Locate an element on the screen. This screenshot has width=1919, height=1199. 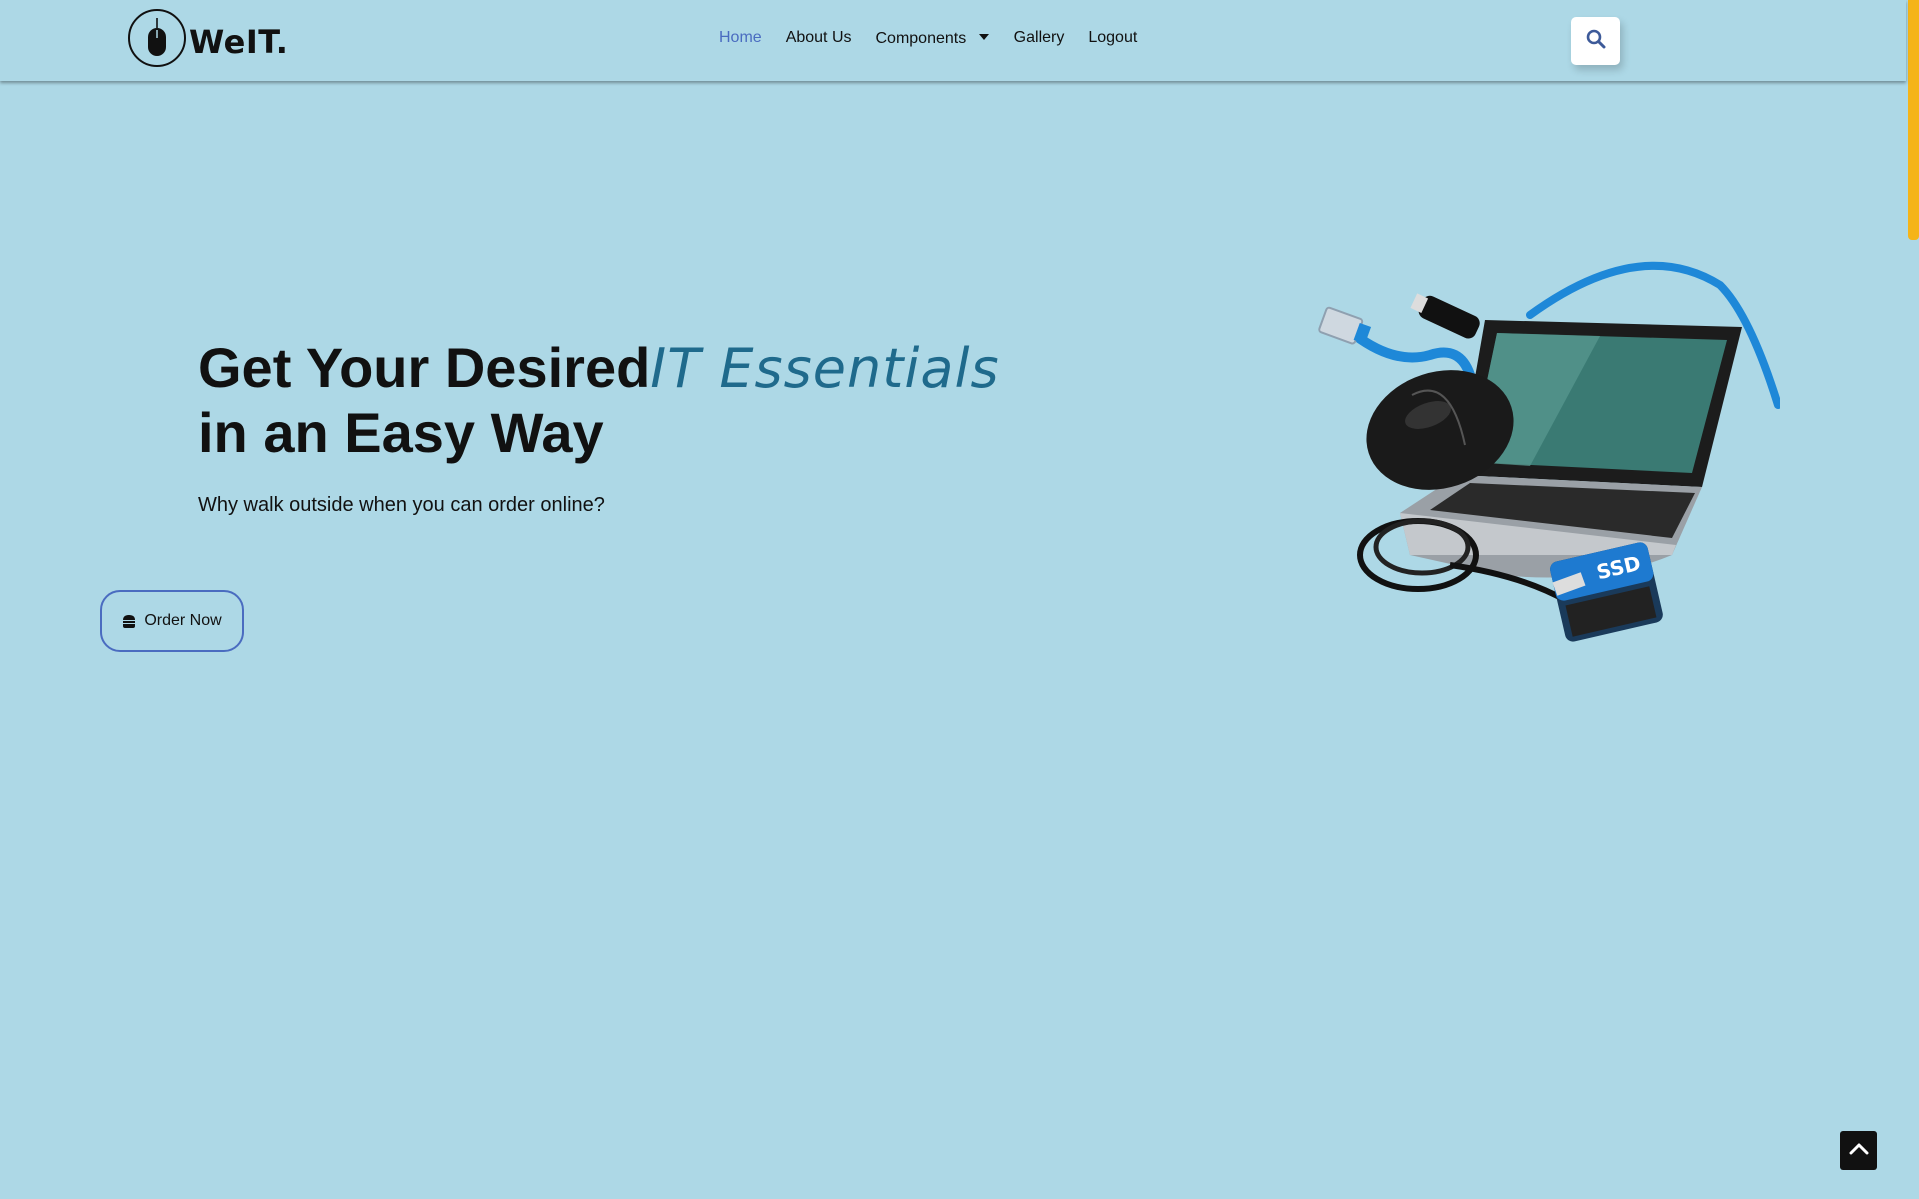
order-now-label: Order Now is located at coordinates (183, 620).